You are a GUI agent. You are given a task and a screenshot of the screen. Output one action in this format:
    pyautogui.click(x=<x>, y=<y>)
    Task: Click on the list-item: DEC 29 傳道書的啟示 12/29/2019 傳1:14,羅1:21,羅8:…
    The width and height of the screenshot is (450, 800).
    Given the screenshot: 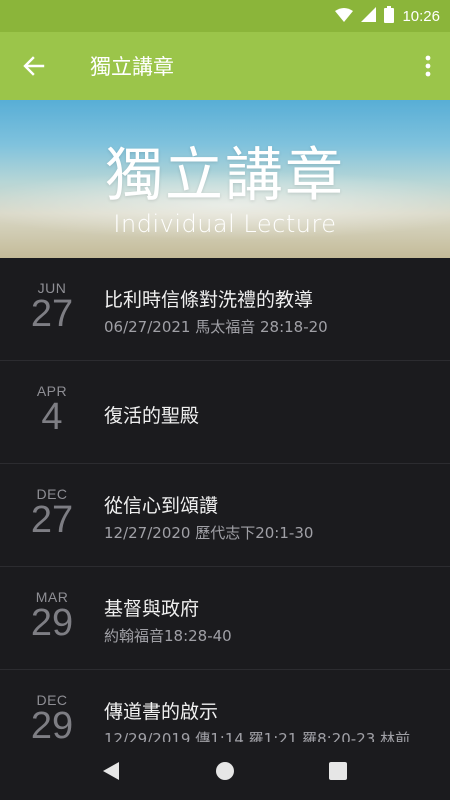 What is the action you would take?
    pyautogui.click(x=225, y=706)
    